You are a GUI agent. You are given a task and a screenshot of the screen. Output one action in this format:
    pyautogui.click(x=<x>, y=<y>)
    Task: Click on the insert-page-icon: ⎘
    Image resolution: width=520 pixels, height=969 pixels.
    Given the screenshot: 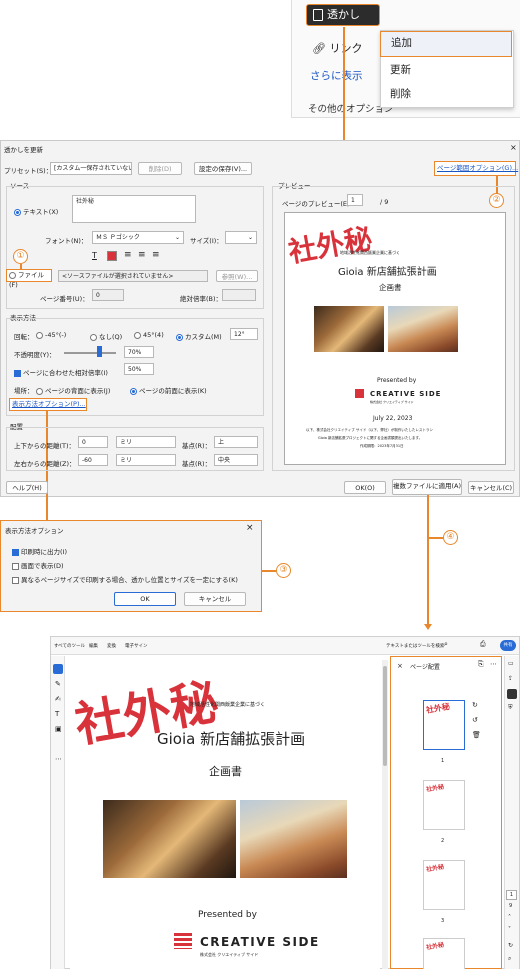 What is the action you would take?
    pyautogui.click(x=481, y=664)
    